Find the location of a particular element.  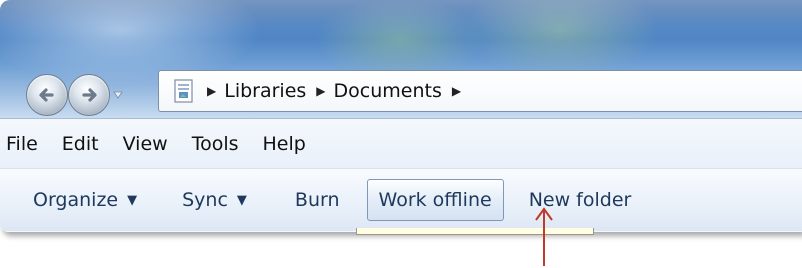

tooltip-edge is located at coordinates (475, 231).